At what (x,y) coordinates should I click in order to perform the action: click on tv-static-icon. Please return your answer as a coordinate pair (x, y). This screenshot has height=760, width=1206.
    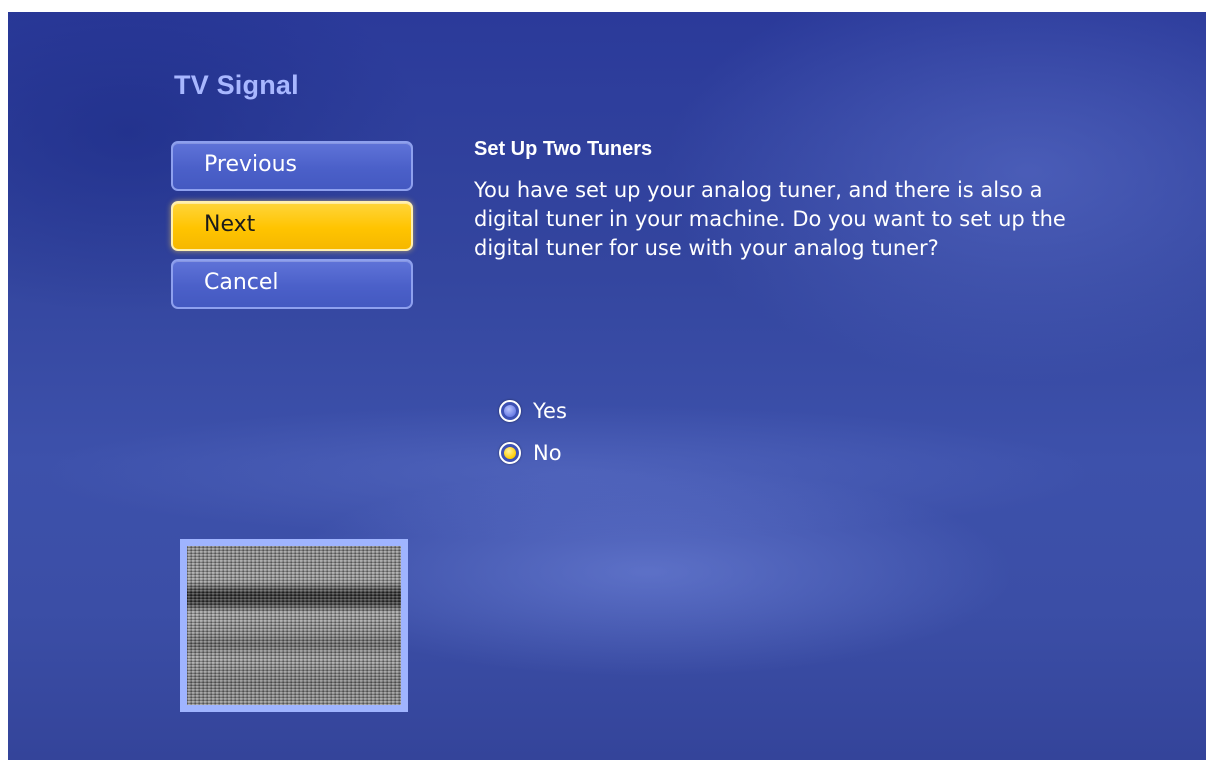
    Looking at the image, I should click on (294, 625).